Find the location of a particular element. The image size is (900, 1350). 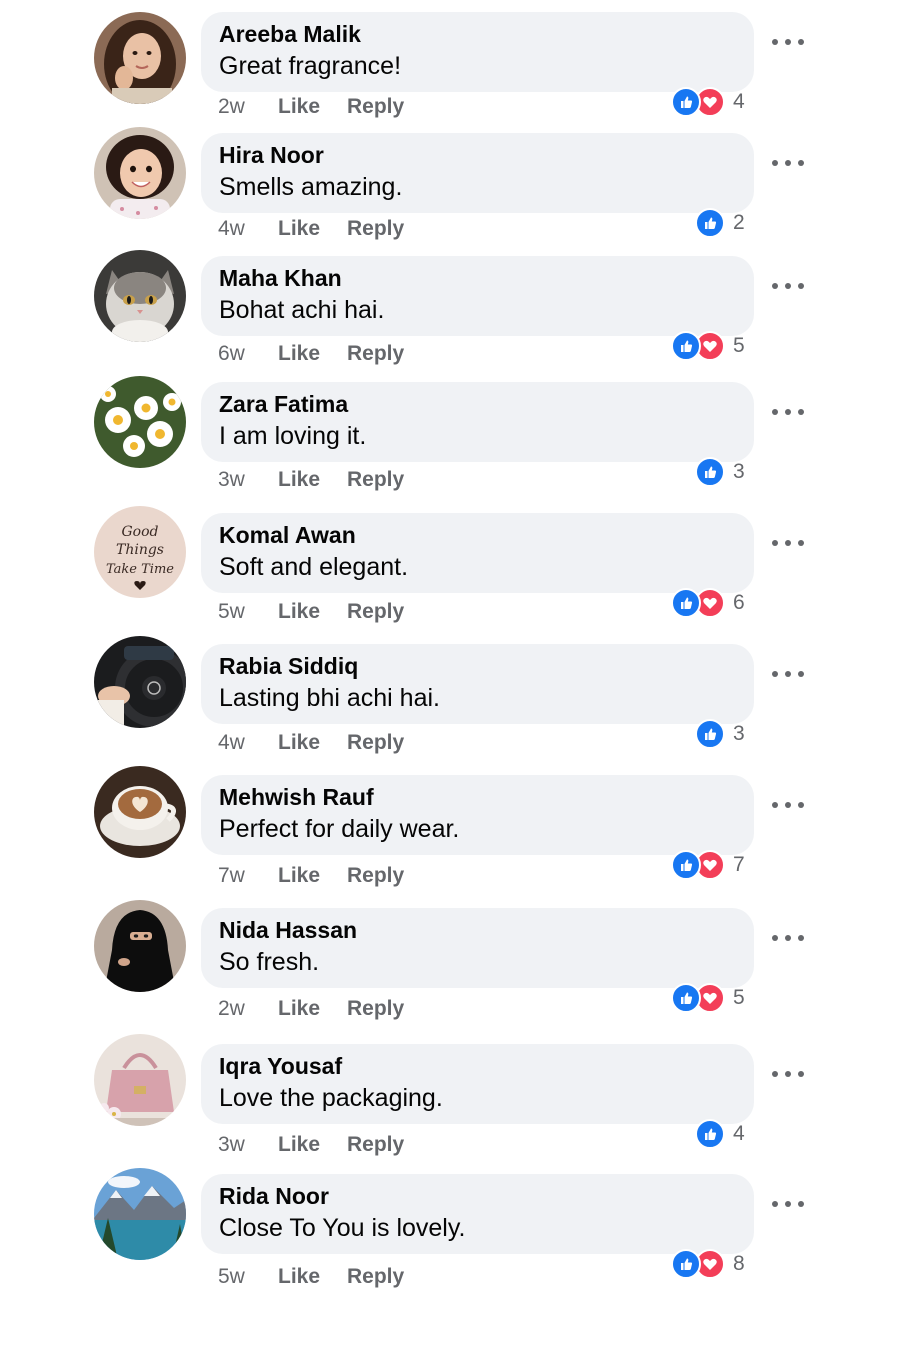

reaction-count: 7 is located at coordinates (739, 864).